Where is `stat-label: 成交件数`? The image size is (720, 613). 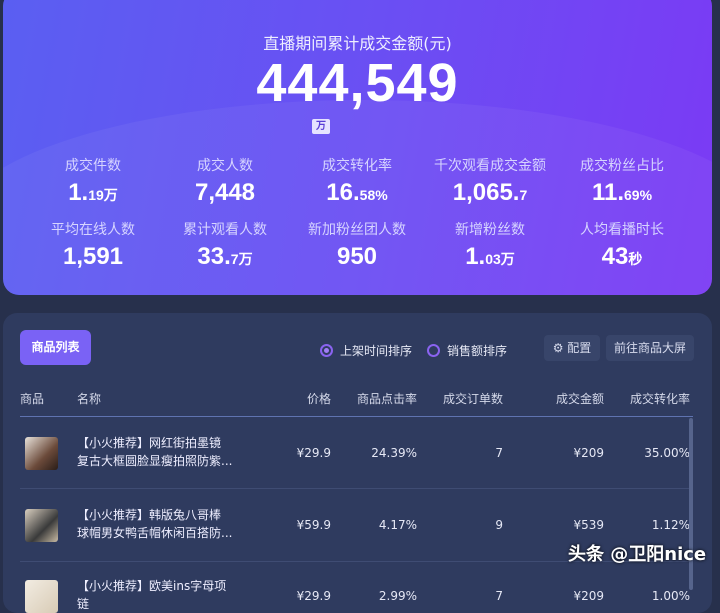
stat-label: 成交件数 is located at coordinates (93, 166).